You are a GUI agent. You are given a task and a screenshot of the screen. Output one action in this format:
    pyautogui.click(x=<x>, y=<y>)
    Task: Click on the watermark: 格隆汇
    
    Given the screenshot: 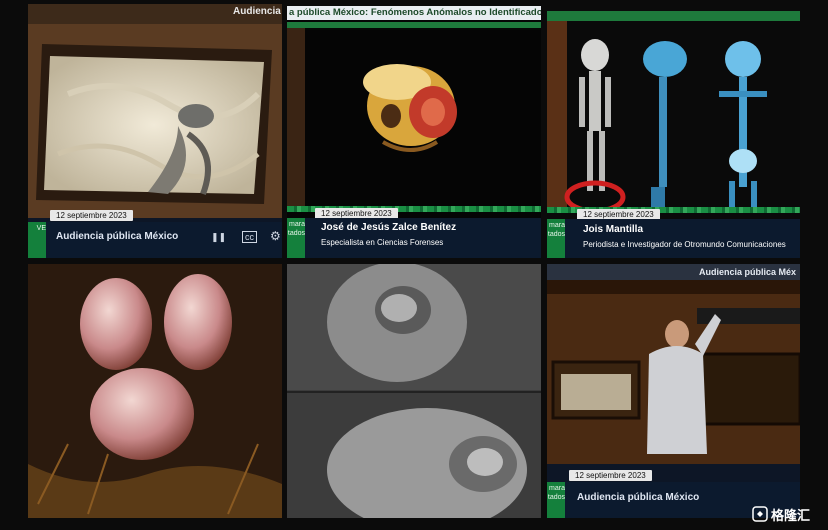 What is the action you would take?
    pyautogui.click(x=781, y=514)
    